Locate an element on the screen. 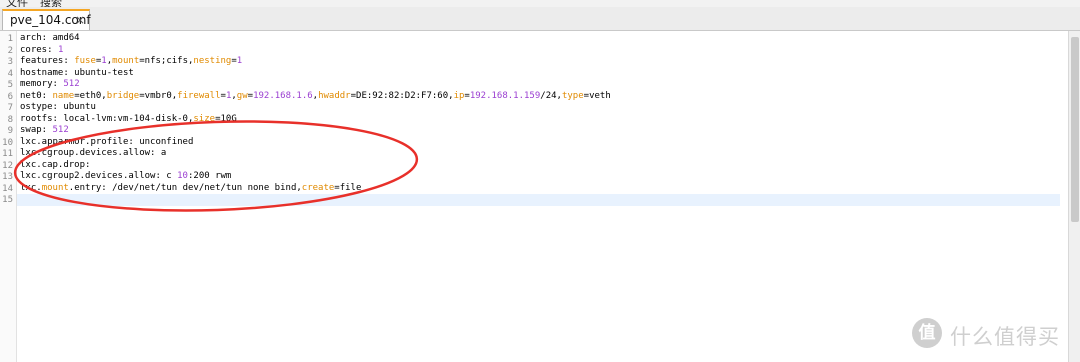  code-line: ostype: ubuntu is located at coordinates (58, 107).